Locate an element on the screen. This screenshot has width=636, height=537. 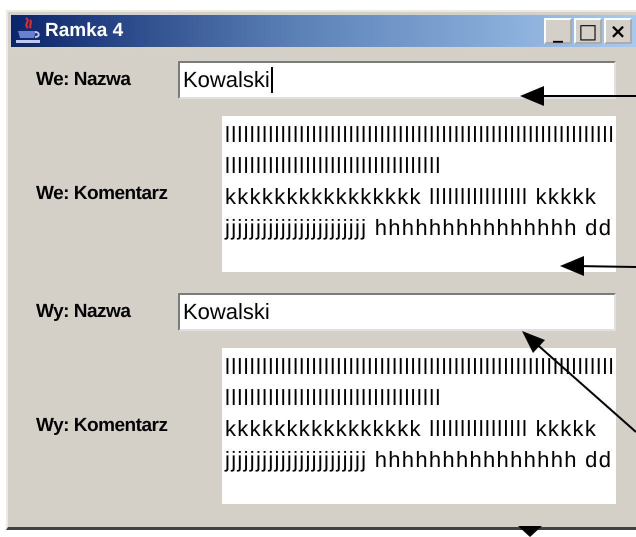
arrow is located at coordinates (530, 531).